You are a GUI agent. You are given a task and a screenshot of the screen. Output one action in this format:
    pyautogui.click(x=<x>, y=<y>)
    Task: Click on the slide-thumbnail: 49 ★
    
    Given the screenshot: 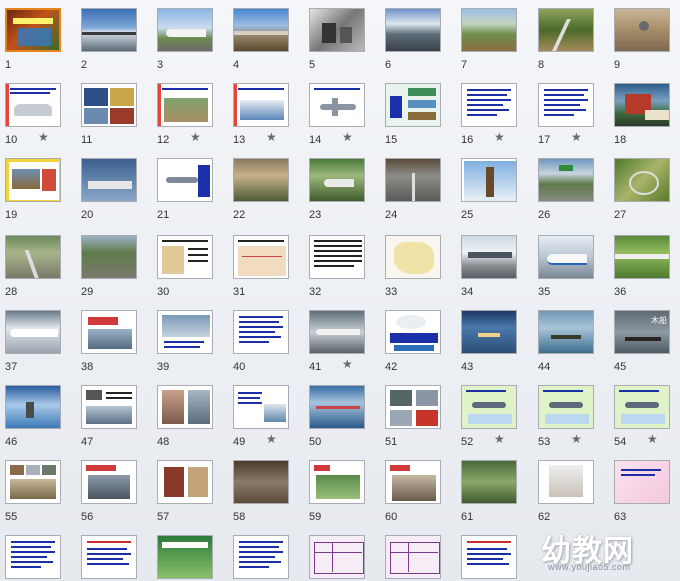 What is the action you would take?
    pyautogui.click(x=261, y=416)
    